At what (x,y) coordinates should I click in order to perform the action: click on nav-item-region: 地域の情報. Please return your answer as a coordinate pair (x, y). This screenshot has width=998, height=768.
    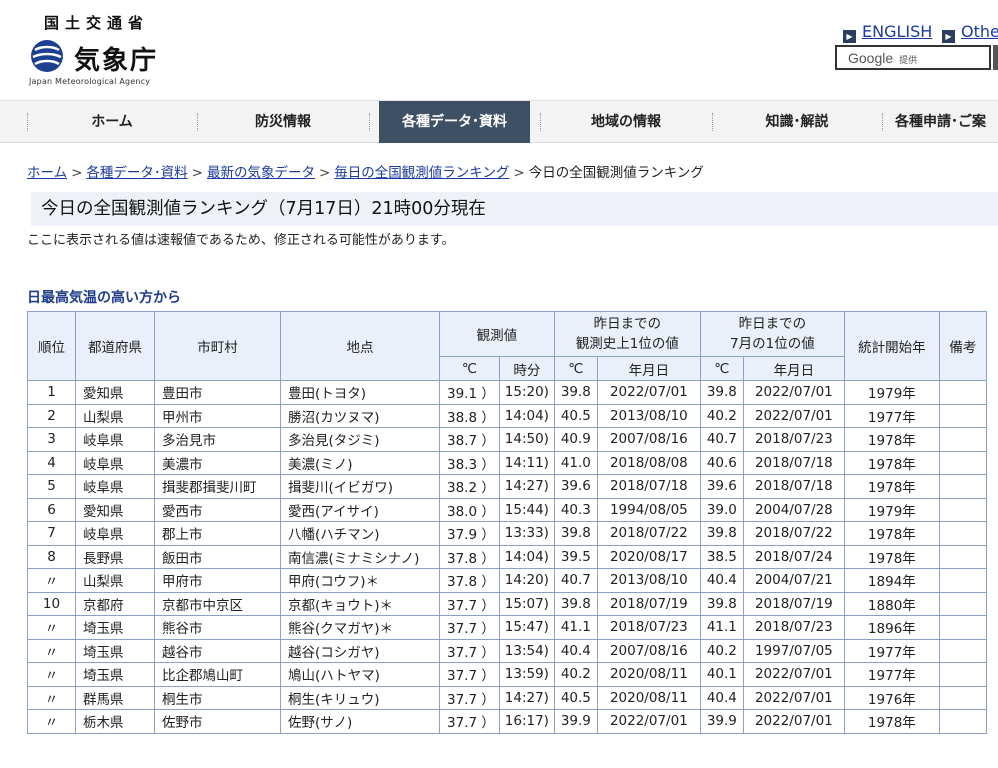
    Looking at the image, I should click on (626, 122).